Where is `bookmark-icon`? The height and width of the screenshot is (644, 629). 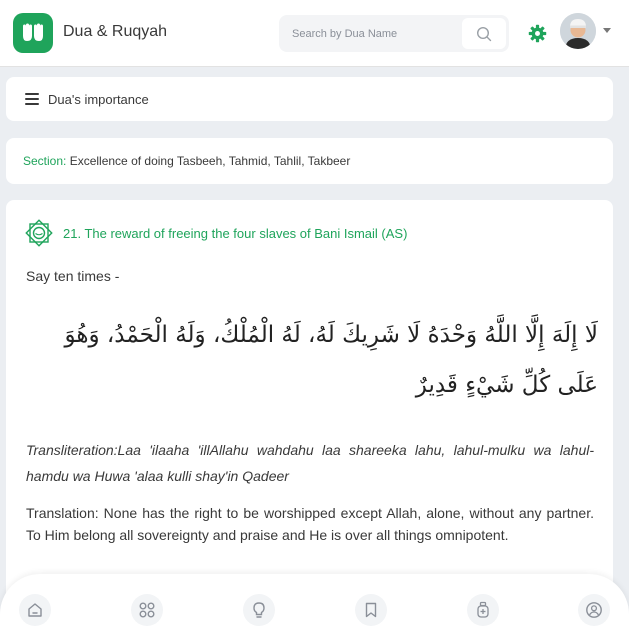
bookmark-icon is located at coordinates (371, 610).